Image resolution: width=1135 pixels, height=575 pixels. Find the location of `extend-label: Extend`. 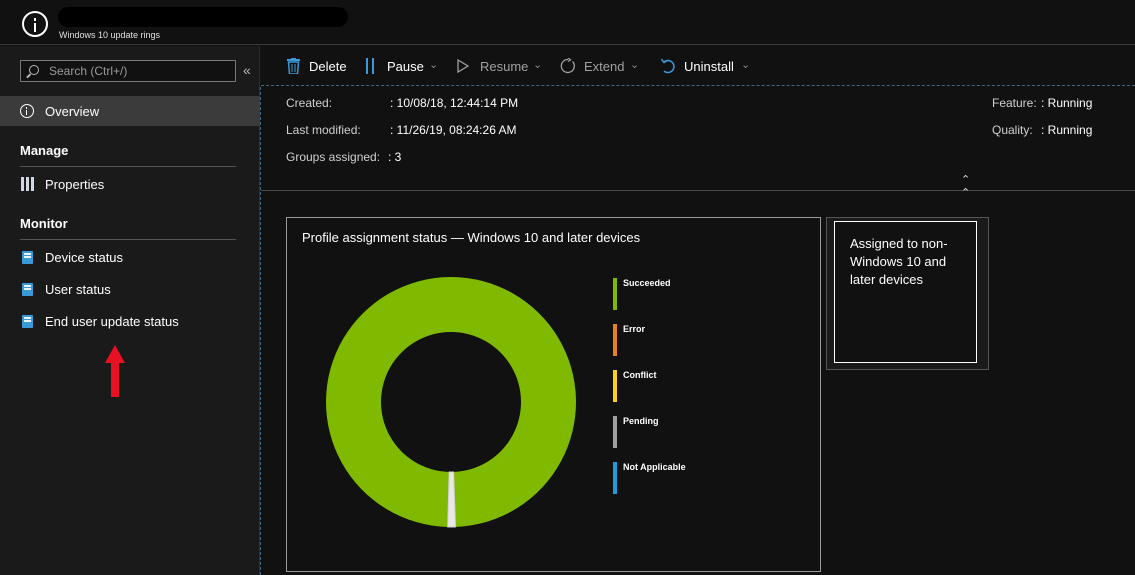

extend-label: Extend is located at coordinates (604, 66).